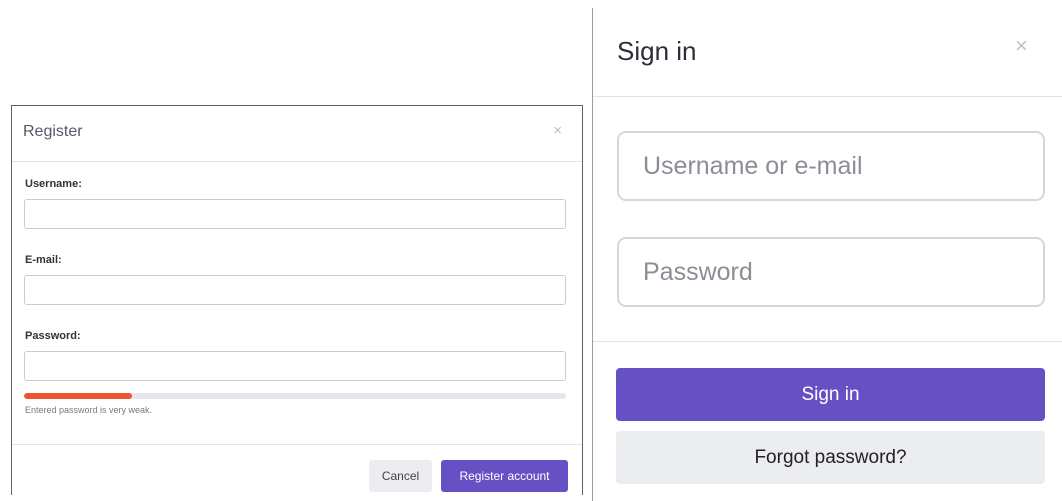 Image resolution: width=1062 pixels, height=501 pixels. Describe the element at coordinates (295, 396) in the screenshot. I see `password-strength-meter` at that location.